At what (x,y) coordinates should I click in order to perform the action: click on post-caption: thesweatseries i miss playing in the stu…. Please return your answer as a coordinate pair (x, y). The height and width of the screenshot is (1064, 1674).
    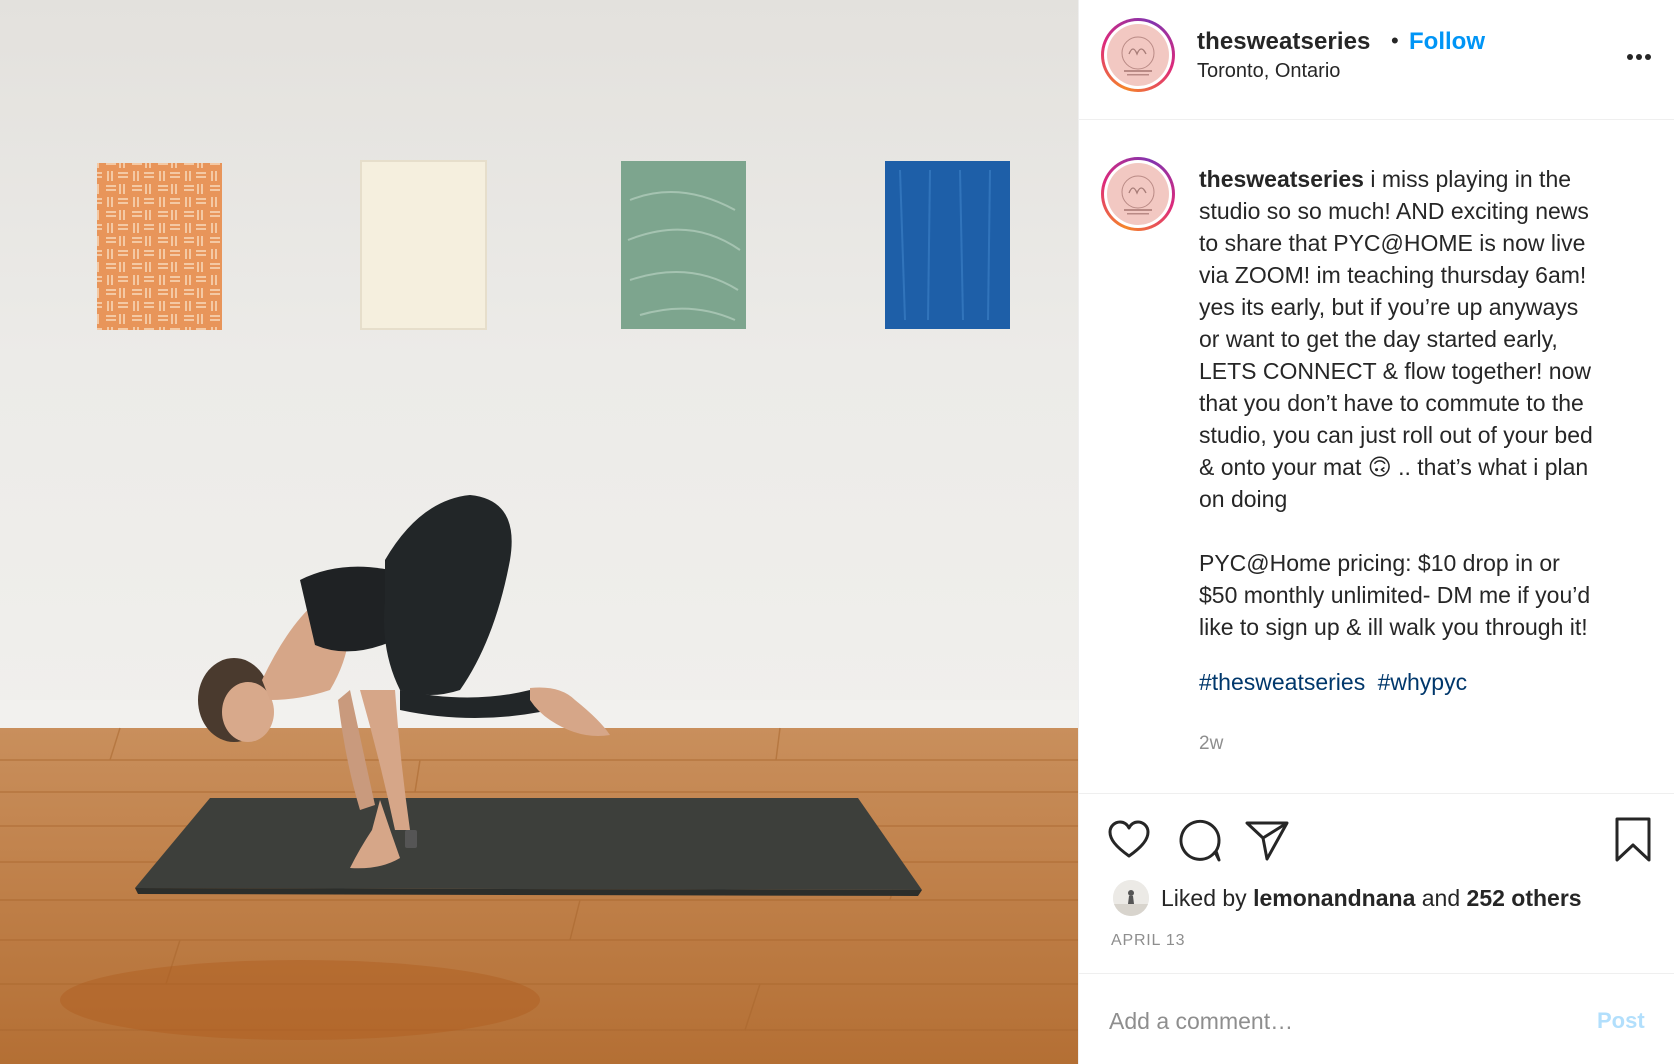
    Looking at the image, I should click on (1428, 403).